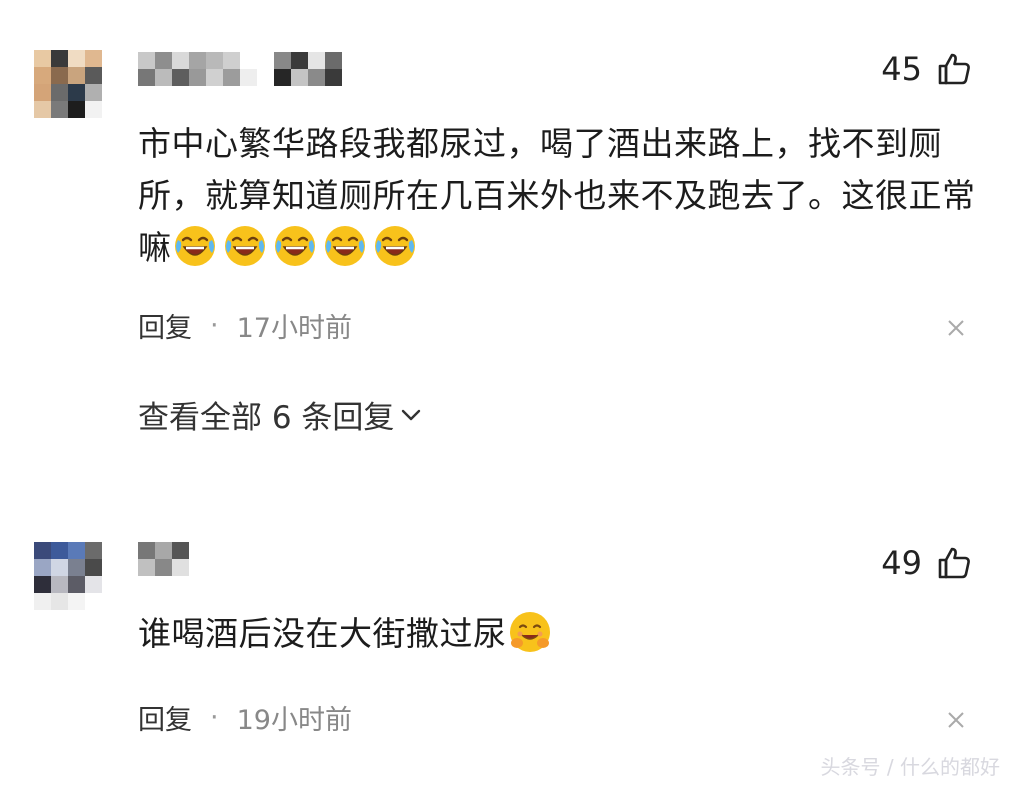  What do you see at coordinates (910, 767) in the screenshot?
I see `watermark: 头条号 / 什么的都好` at bounding box center [910, 767].